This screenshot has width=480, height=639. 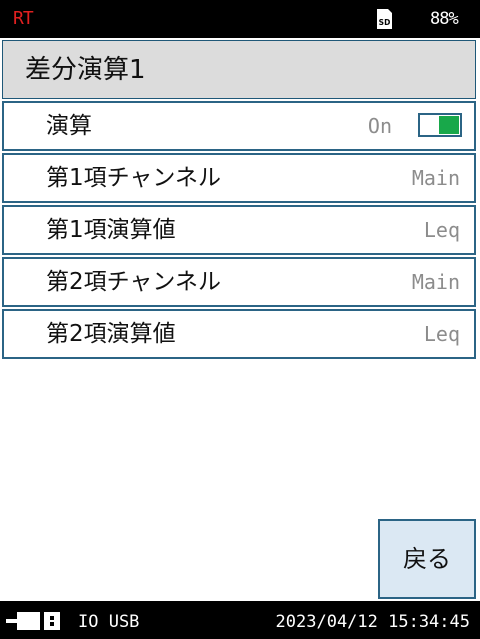 I want to click on setting-label: 第1項チャンネル, so click(x=133, y=178).